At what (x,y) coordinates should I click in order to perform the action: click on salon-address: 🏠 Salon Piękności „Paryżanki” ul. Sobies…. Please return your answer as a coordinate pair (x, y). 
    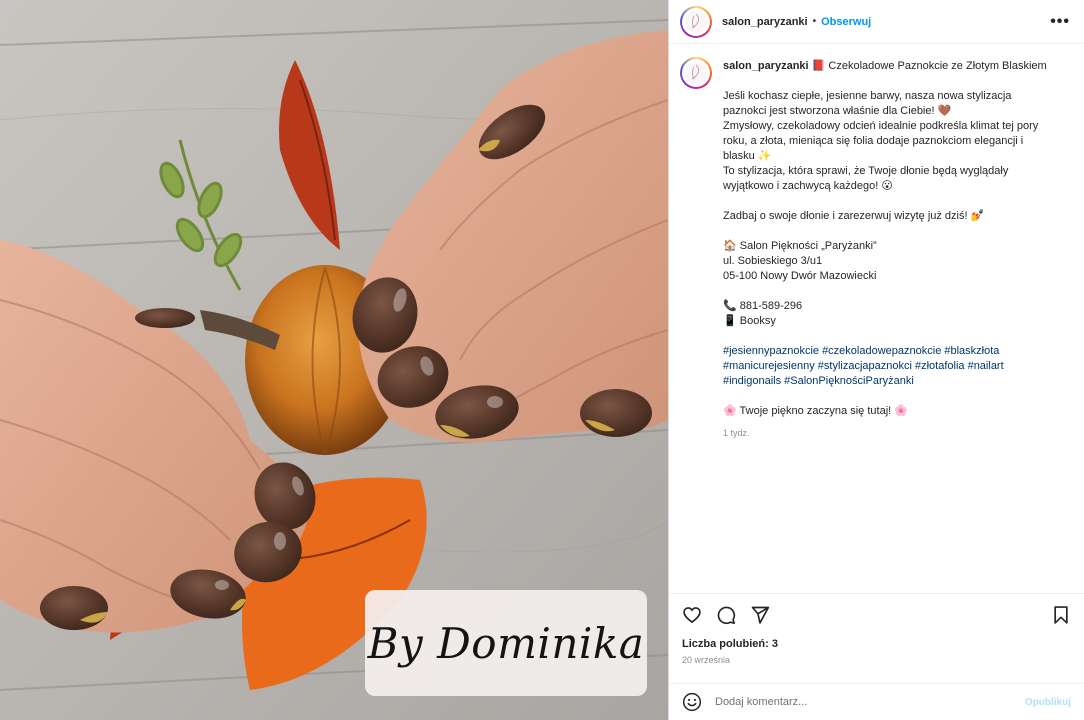
    Looking at the image, I should click on (888, 261).